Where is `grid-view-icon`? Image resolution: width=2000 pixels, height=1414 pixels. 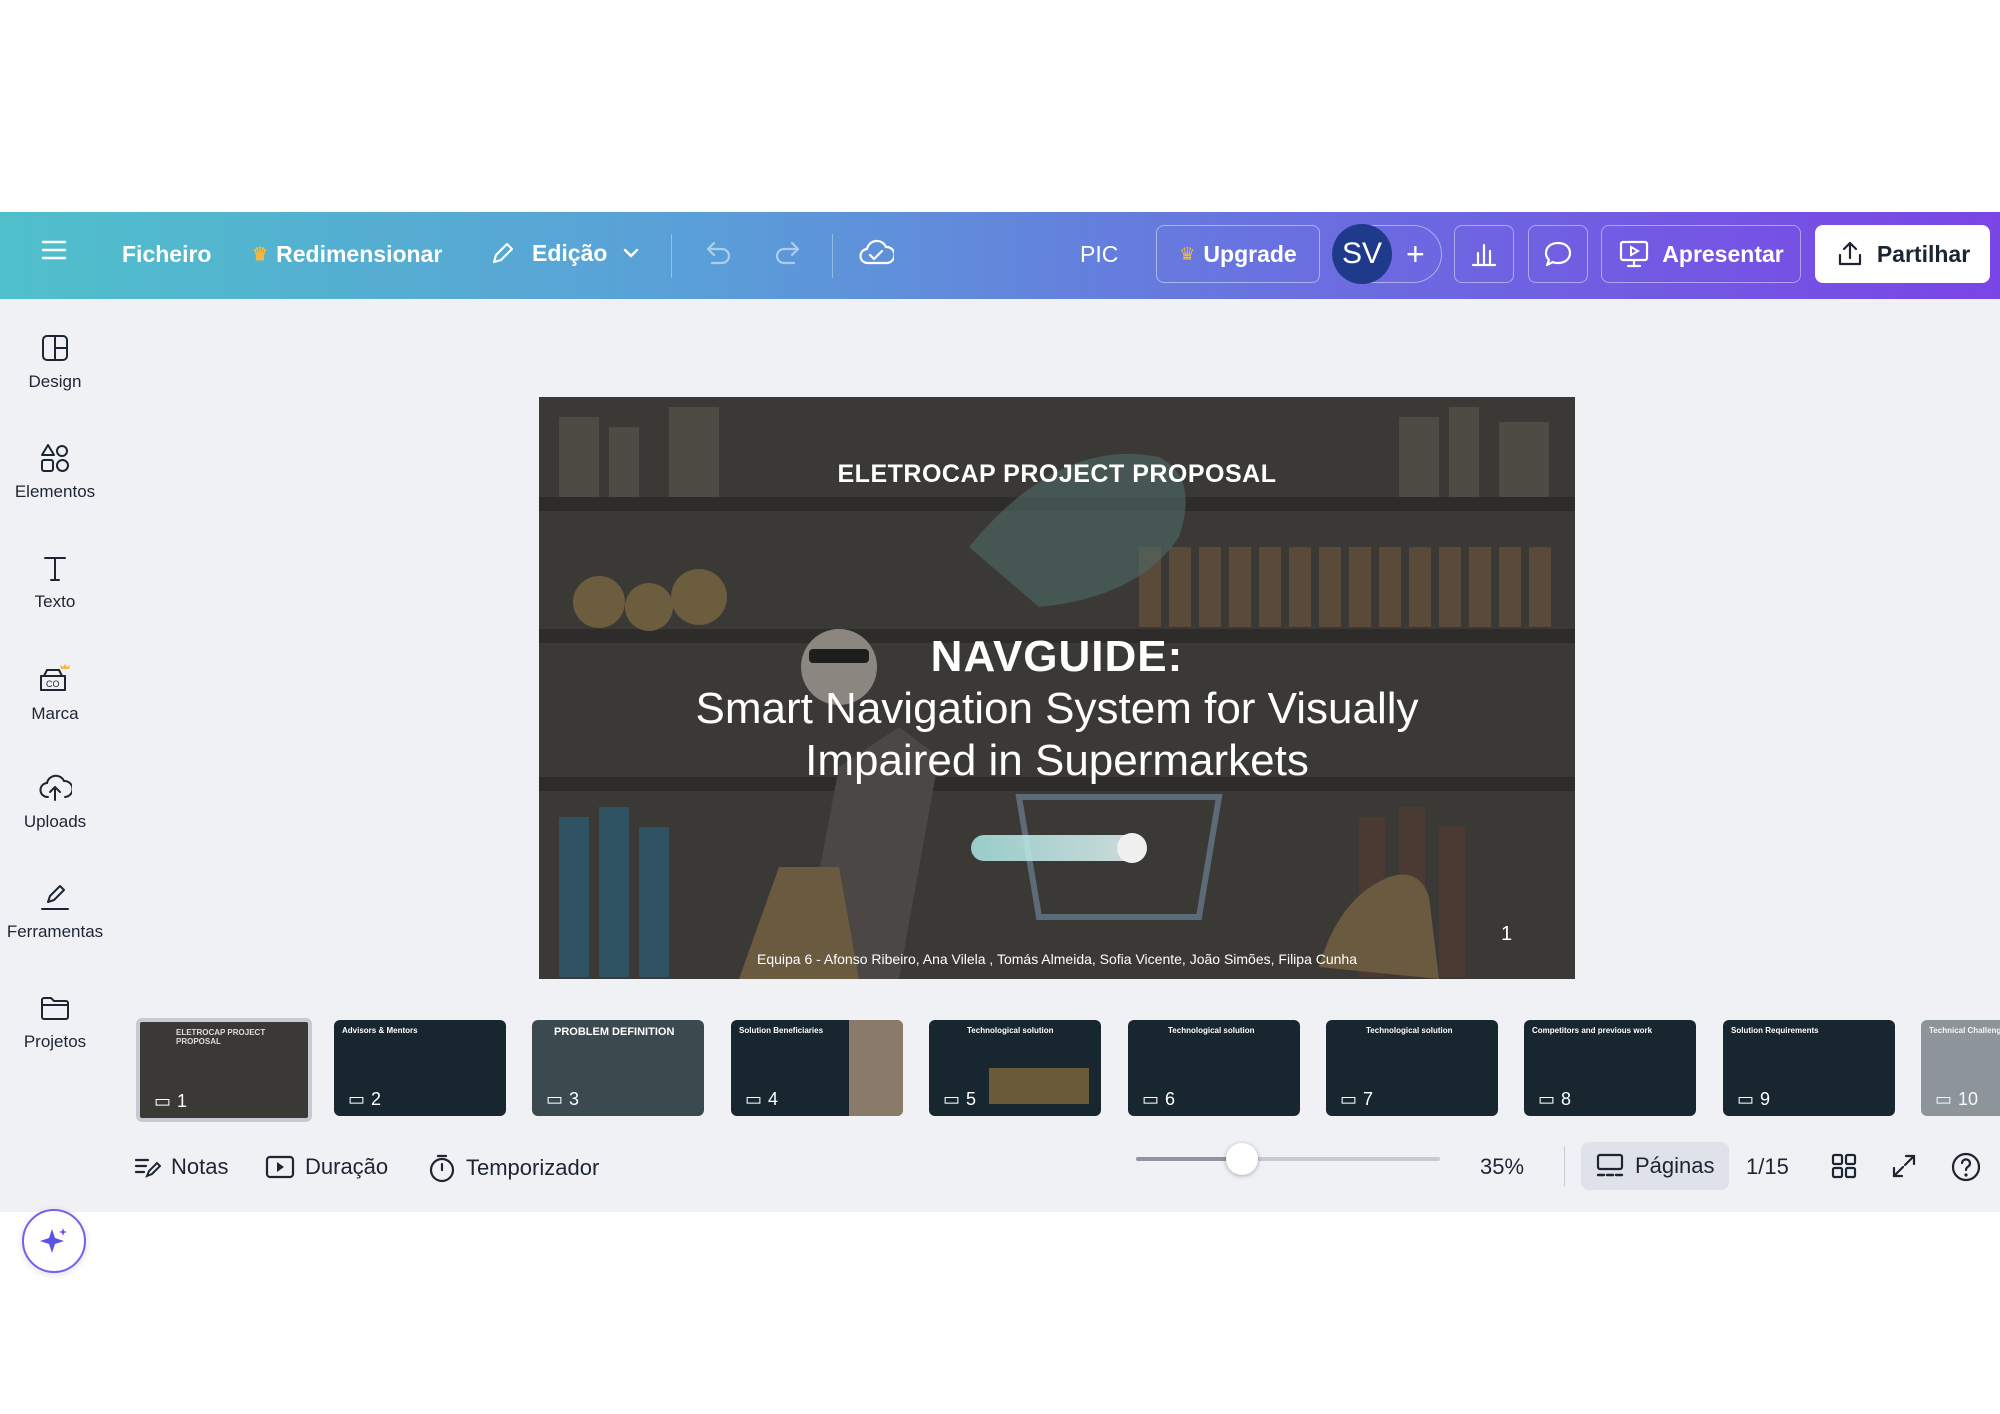 grid-view-icon is located at coordinates (1844, 1166).